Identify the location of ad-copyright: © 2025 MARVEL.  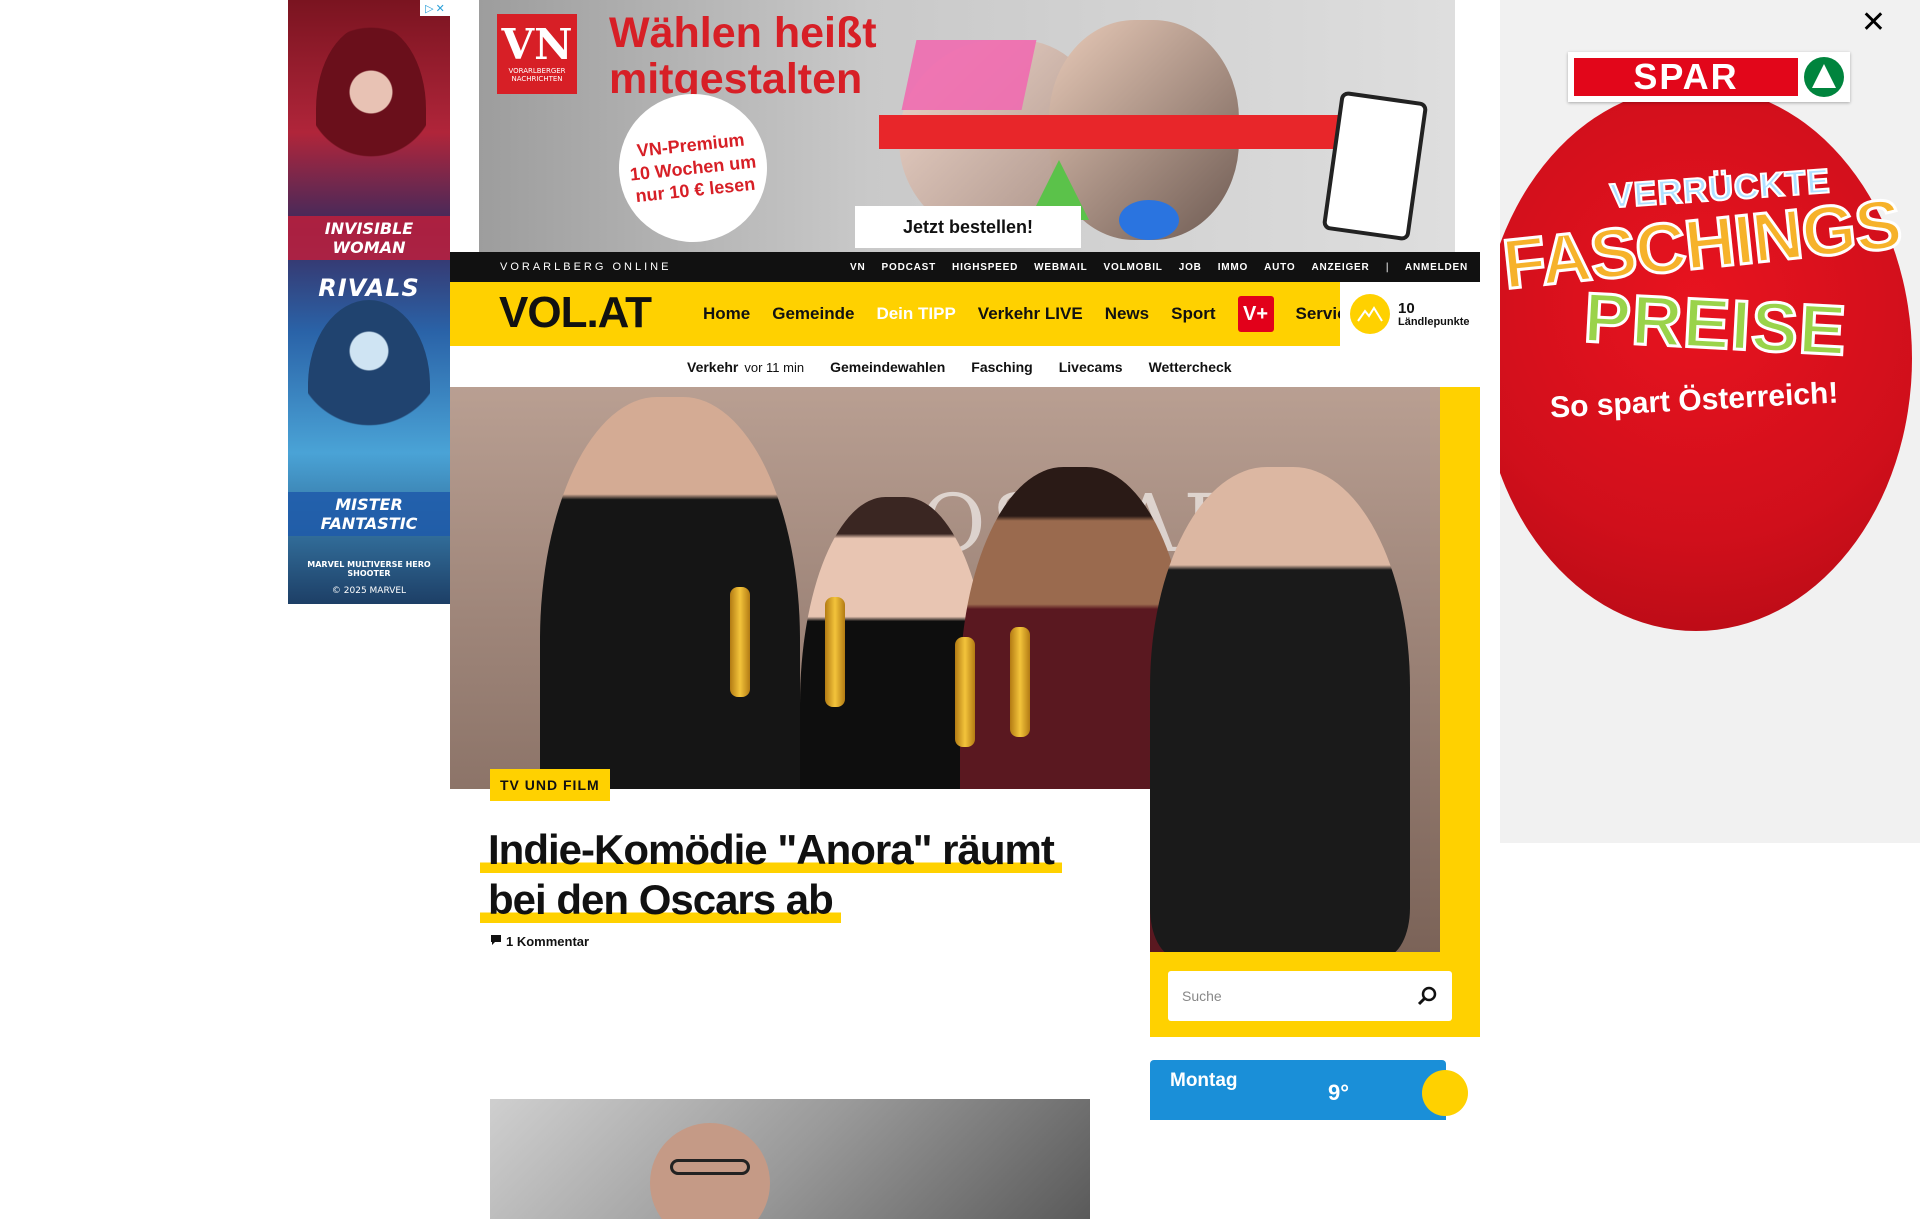
(369, 591).